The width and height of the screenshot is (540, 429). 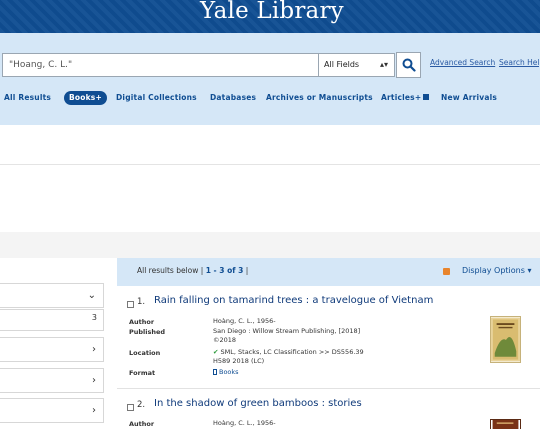 What do you see at coordinates (215, 372) in the screenshot?
I see `book-icon` at bounding box center [215, 372].